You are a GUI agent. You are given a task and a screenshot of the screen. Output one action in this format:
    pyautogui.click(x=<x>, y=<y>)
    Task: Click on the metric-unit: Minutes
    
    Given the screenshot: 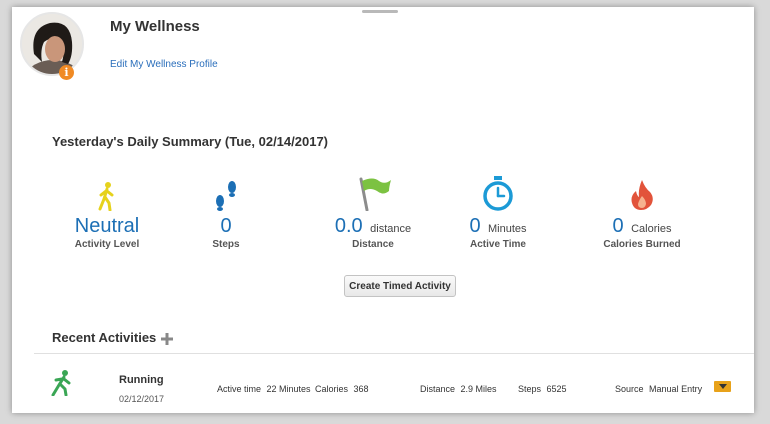 What is the action you would take?
    pyautogui.click(x=507, y=229)
    